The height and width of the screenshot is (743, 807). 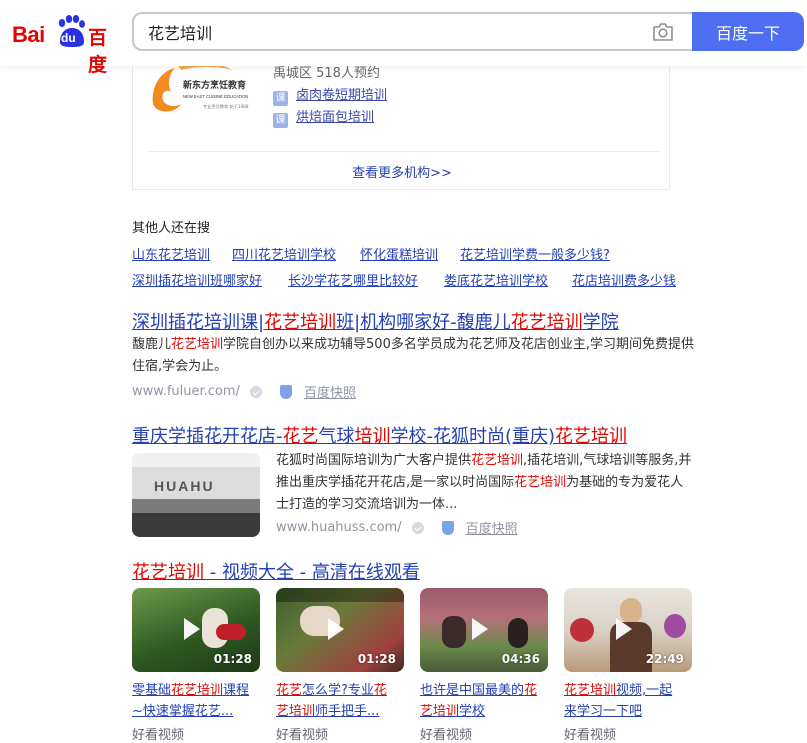 What do you see at coordinates (472, 690) in the screenshot?
I see `video-title-part: 也许是中国最美的` at bounding box center [472, 690].